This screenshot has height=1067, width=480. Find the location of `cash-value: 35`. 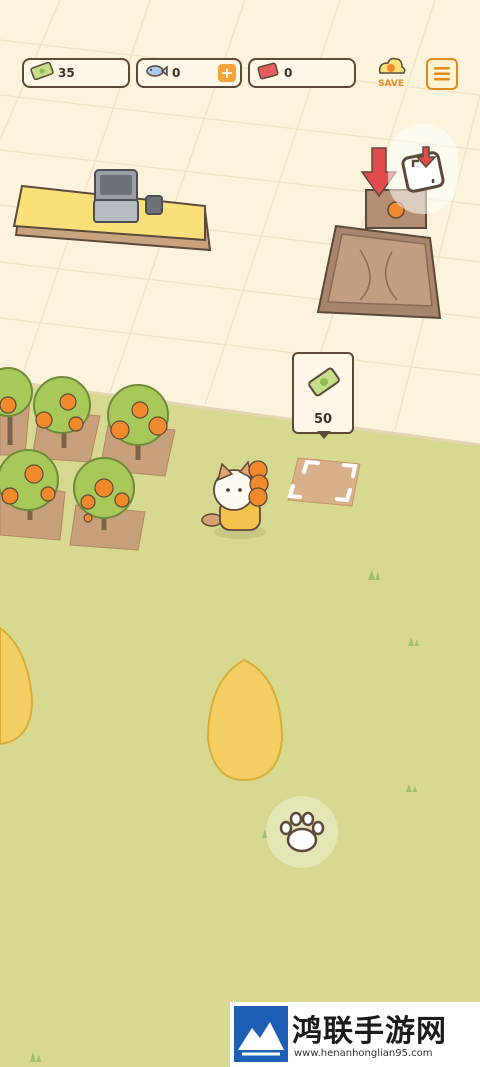

cash-value: 35 is located at coordinates (66, 73).